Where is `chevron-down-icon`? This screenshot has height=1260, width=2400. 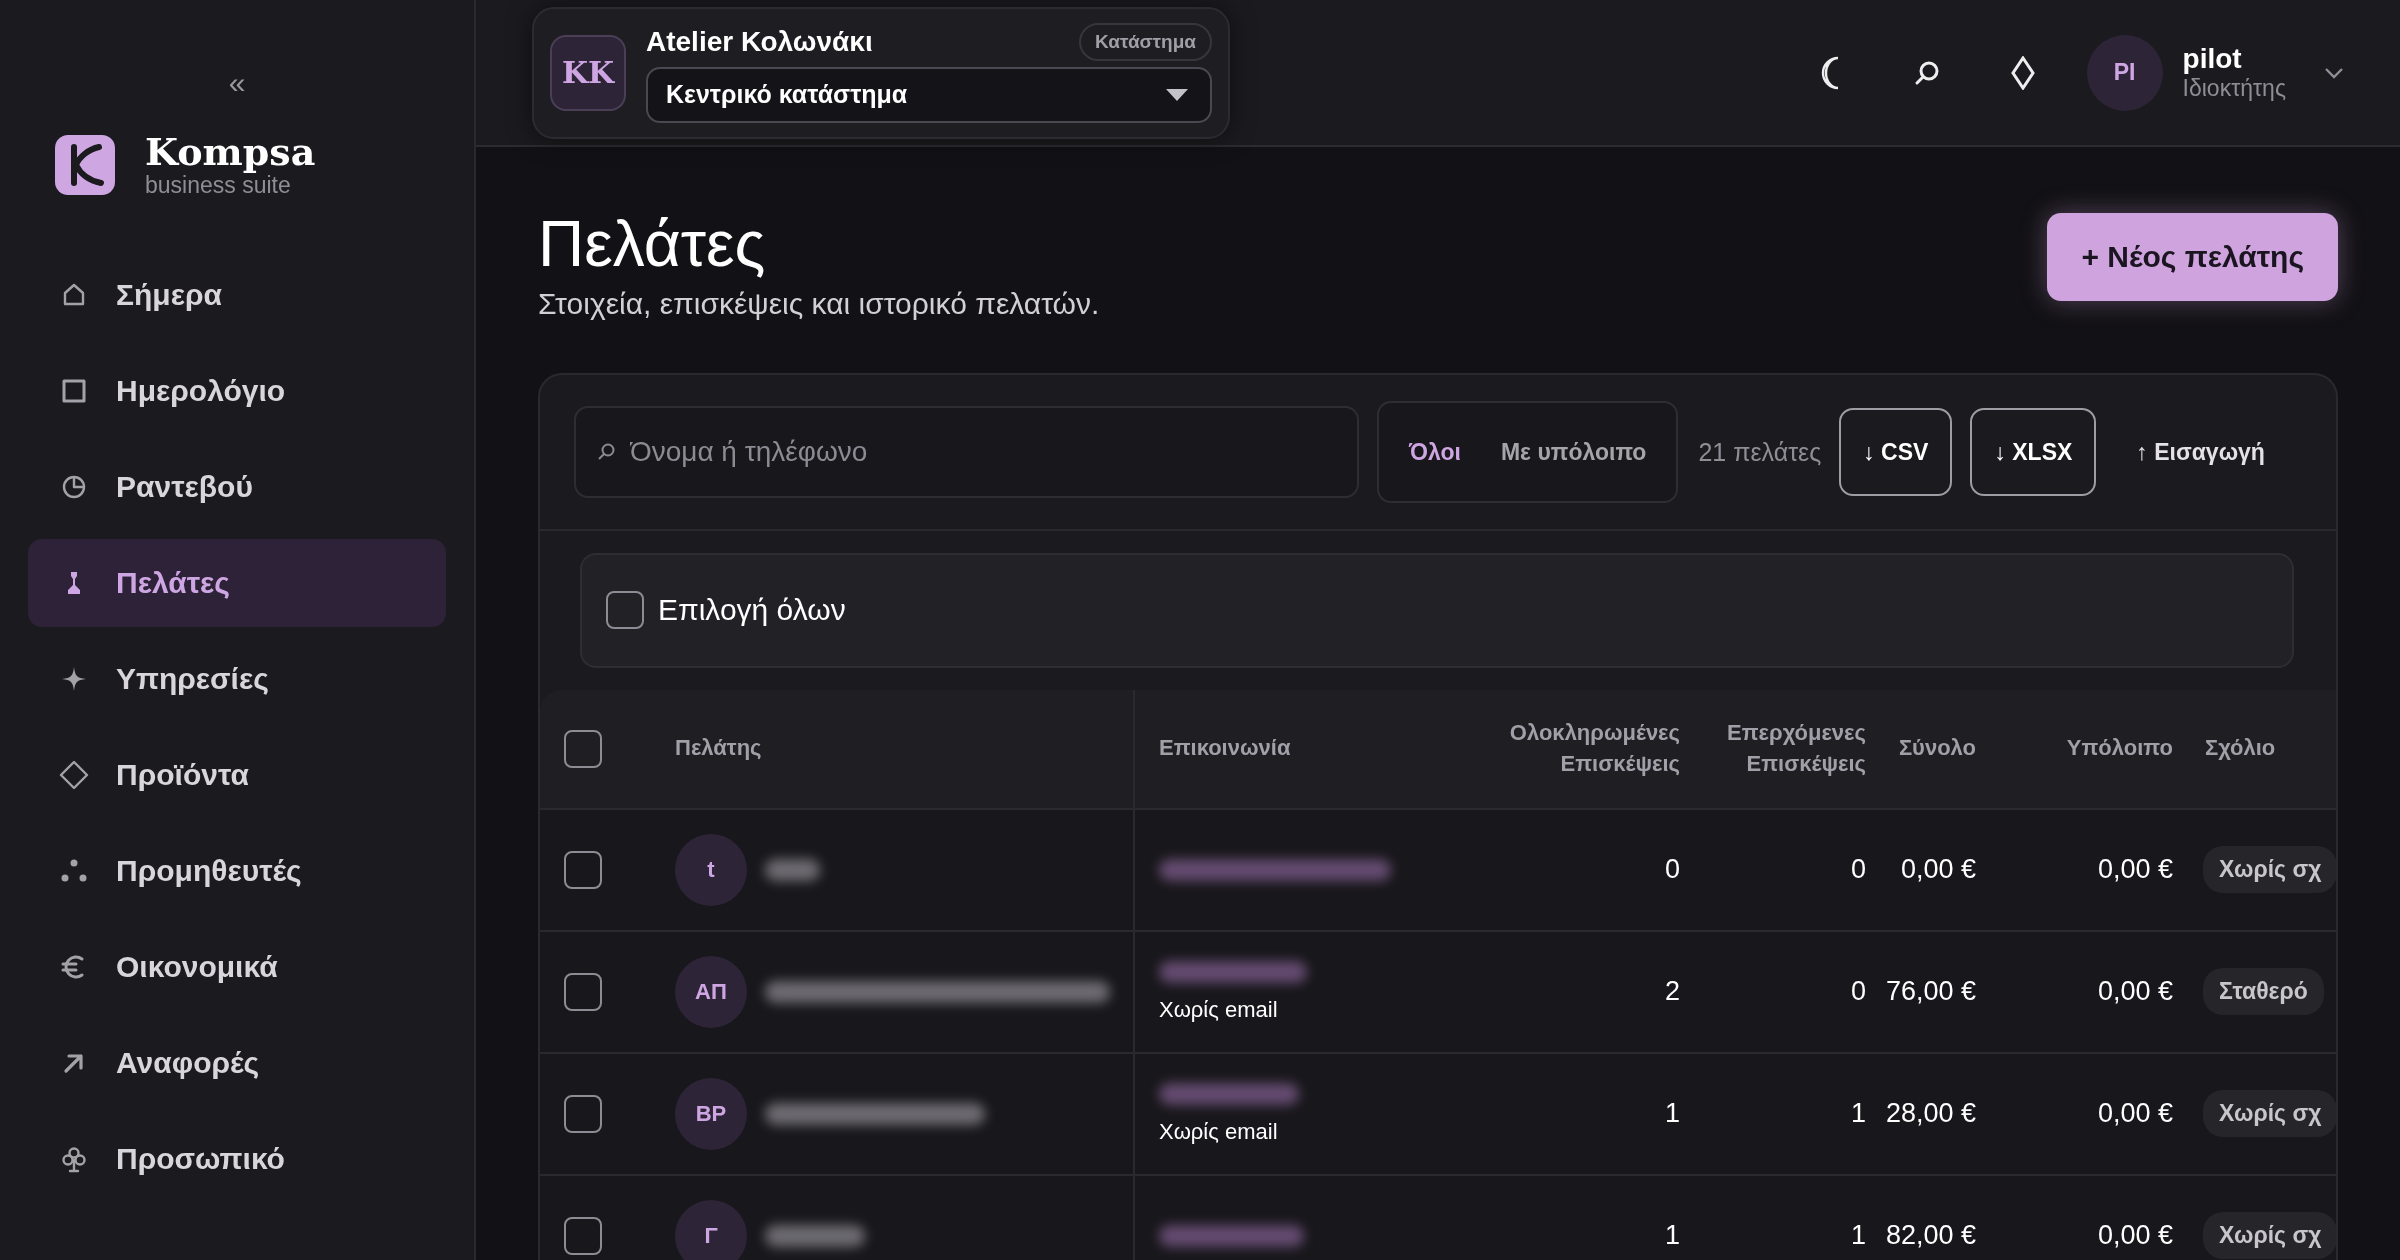 chevron-down-icon is located at coordinates (2334, 72).